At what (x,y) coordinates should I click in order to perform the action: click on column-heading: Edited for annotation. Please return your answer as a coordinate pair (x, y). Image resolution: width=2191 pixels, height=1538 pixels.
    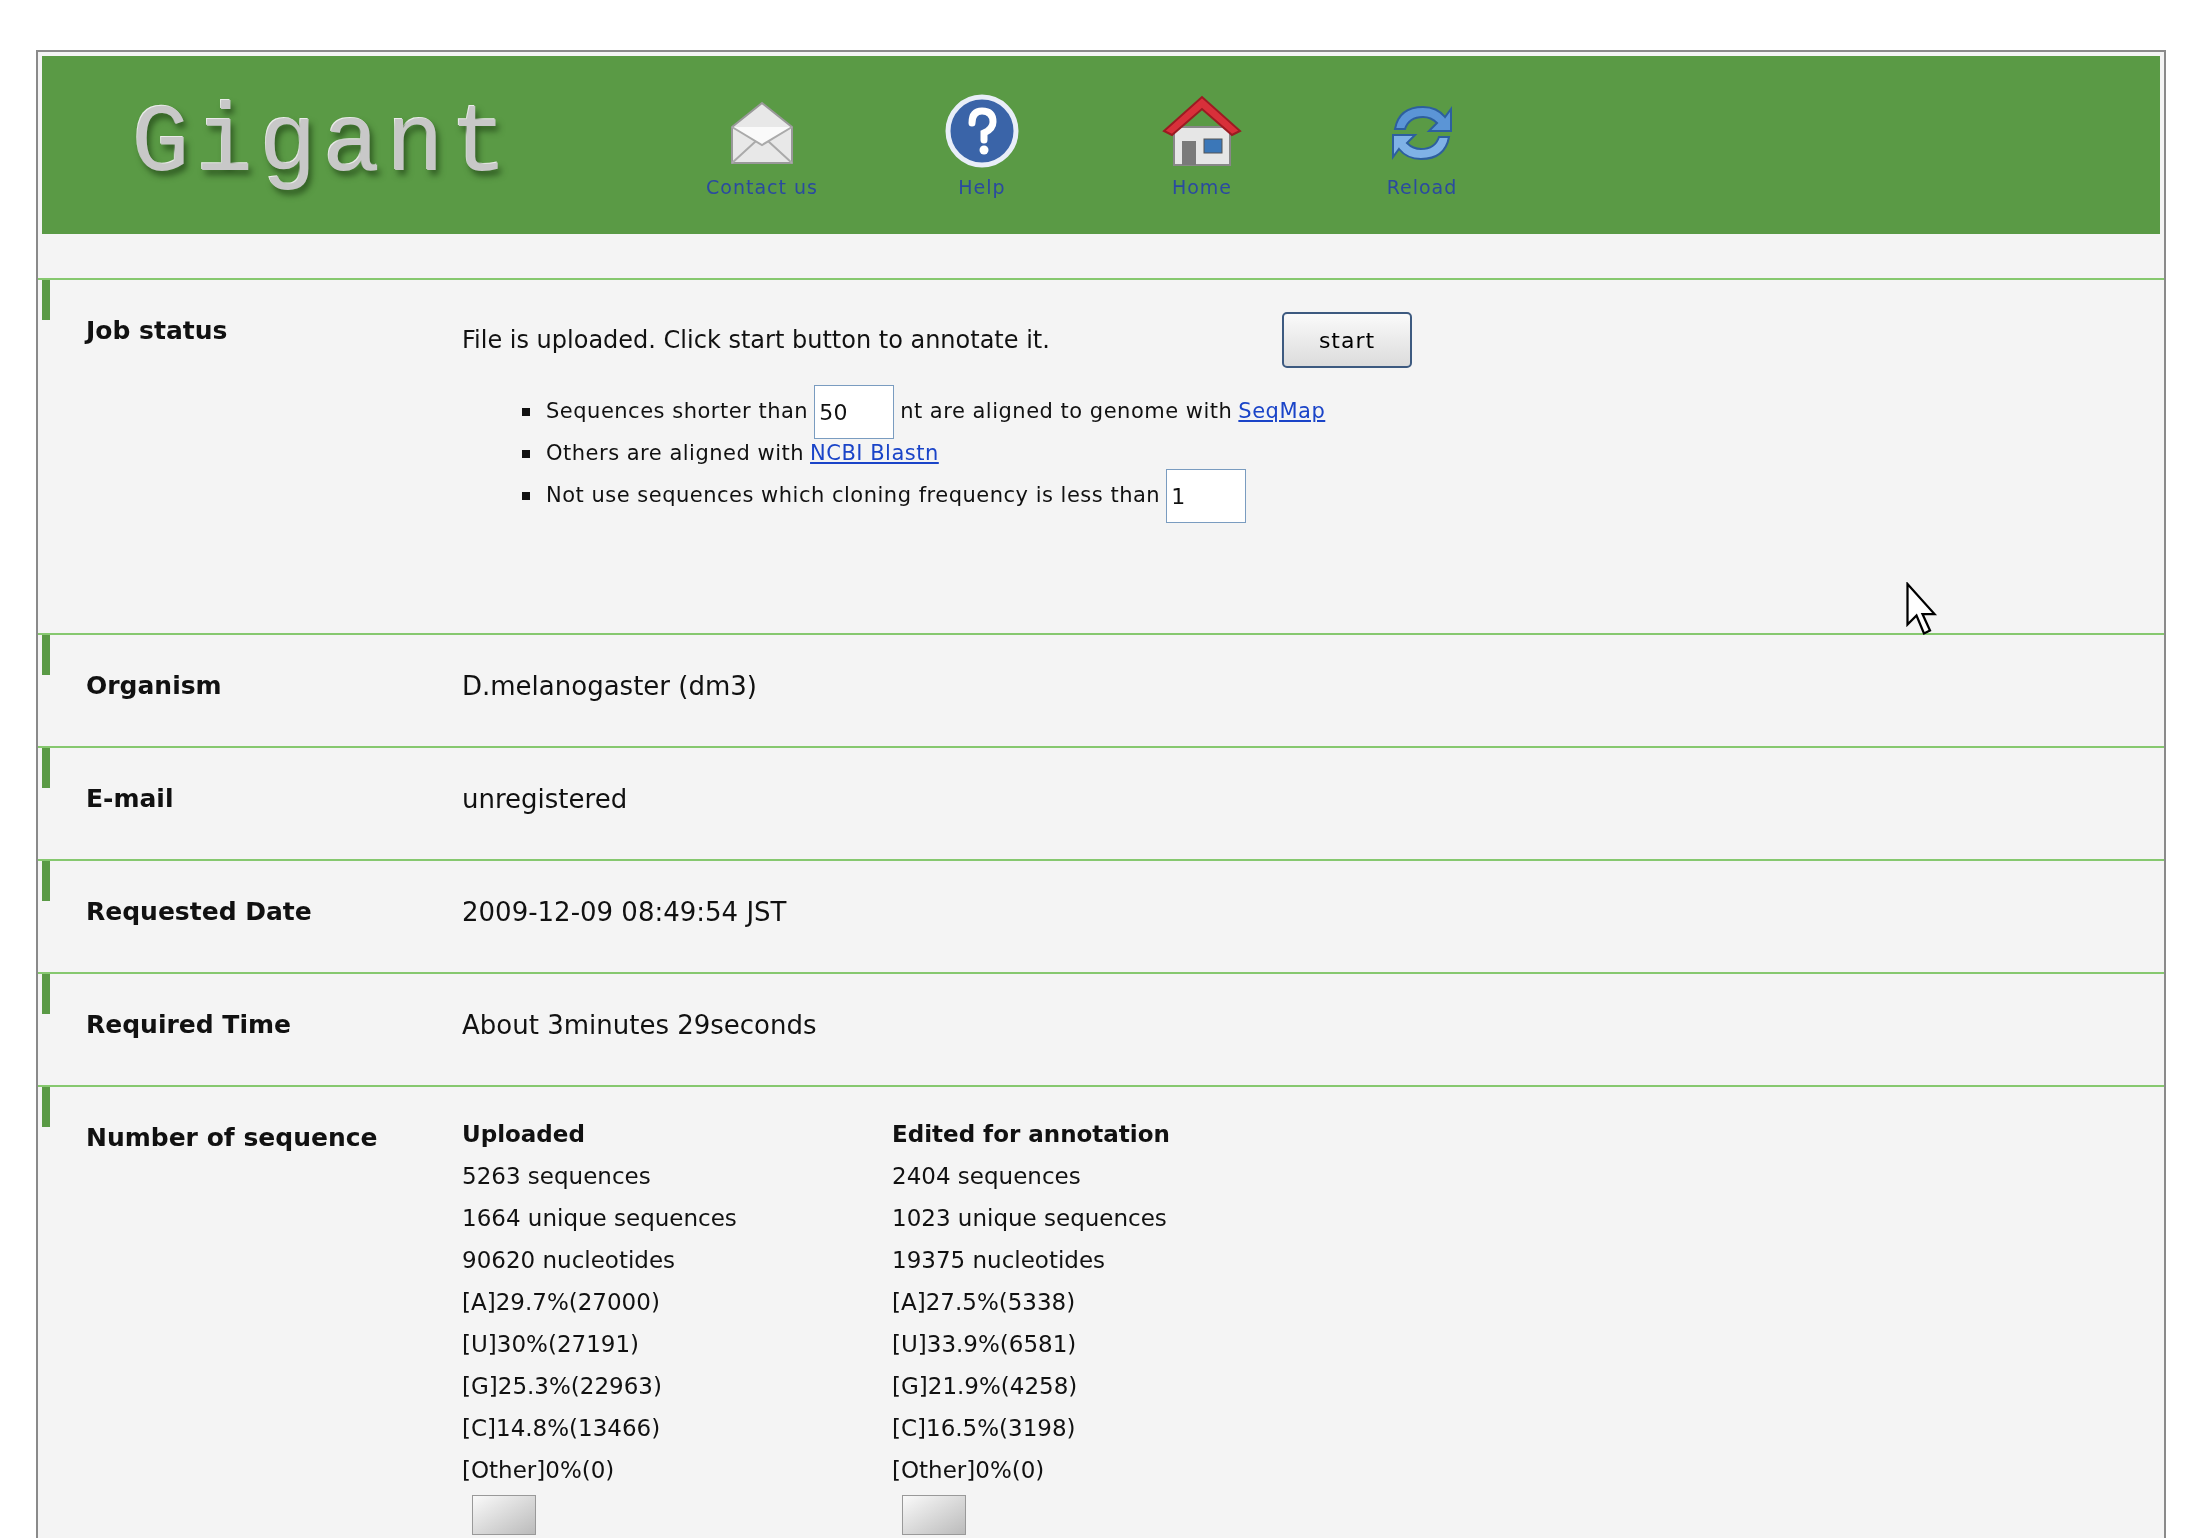
    Looking at the image, I should click on (1031, 1134).